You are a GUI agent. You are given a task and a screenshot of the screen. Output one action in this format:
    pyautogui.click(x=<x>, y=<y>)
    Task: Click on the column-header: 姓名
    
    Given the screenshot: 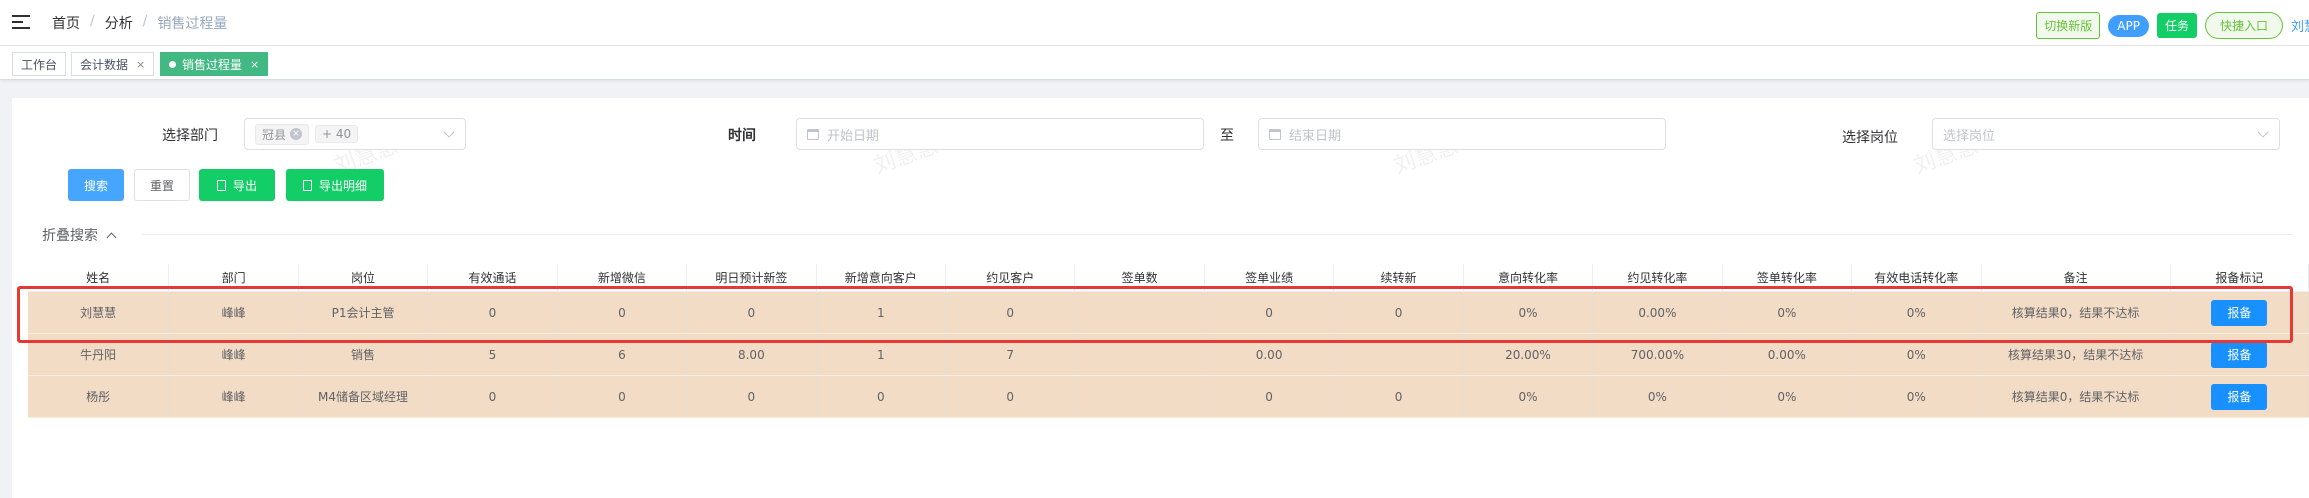 What is the action you would take?
    pyautogui.click(x=99, y=277)
    